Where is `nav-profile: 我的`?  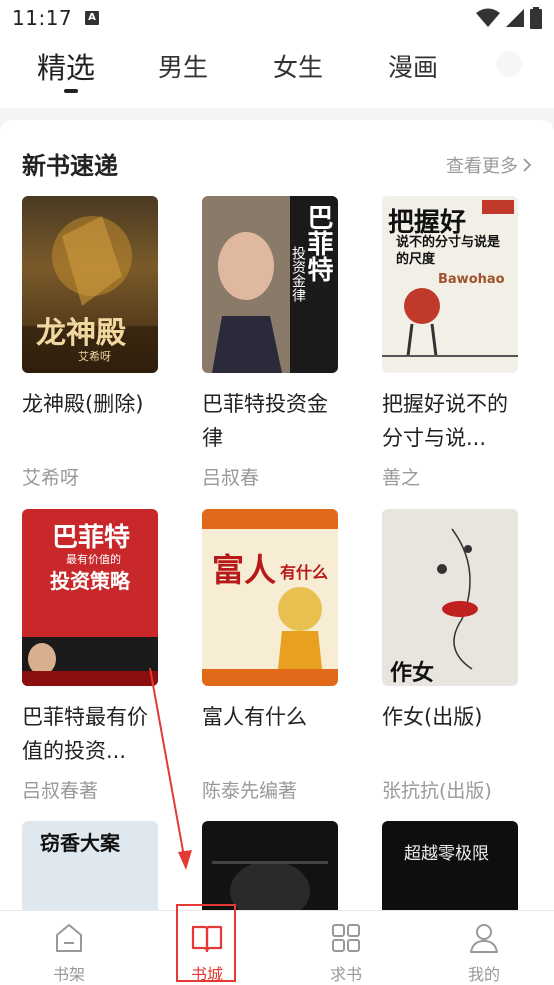 nav-profile: 我的 is located at coordinates (484, 953).